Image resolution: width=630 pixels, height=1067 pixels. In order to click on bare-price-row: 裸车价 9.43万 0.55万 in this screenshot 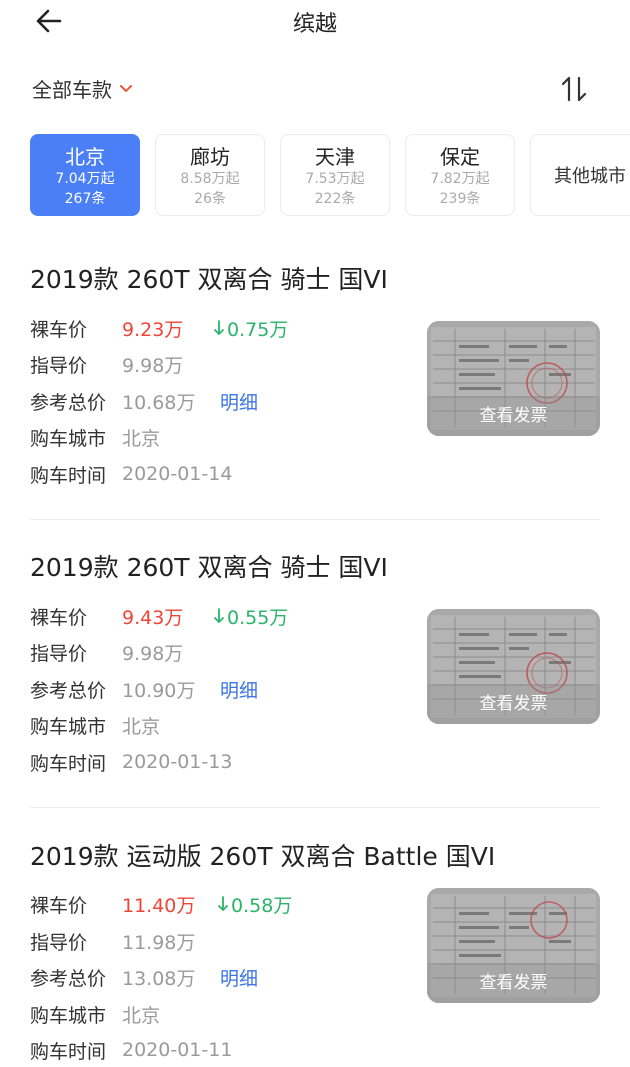, I will do `click(159, 616)`.